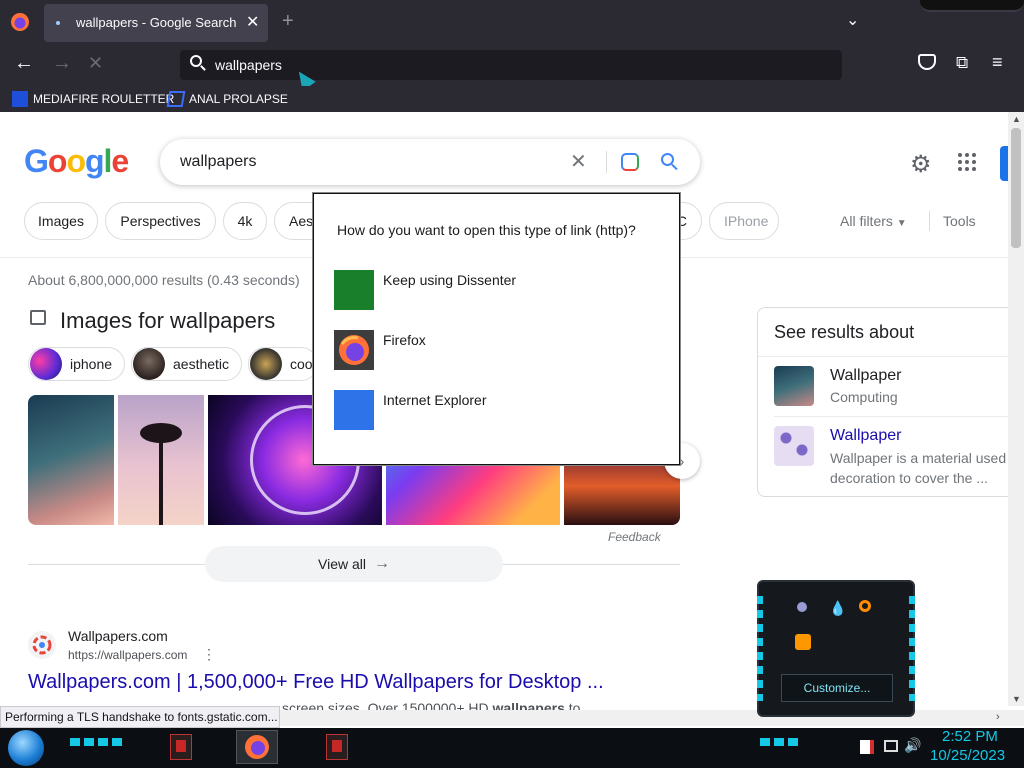  I want to click on all-filters-button: All filters ▼, so click(873, 221).